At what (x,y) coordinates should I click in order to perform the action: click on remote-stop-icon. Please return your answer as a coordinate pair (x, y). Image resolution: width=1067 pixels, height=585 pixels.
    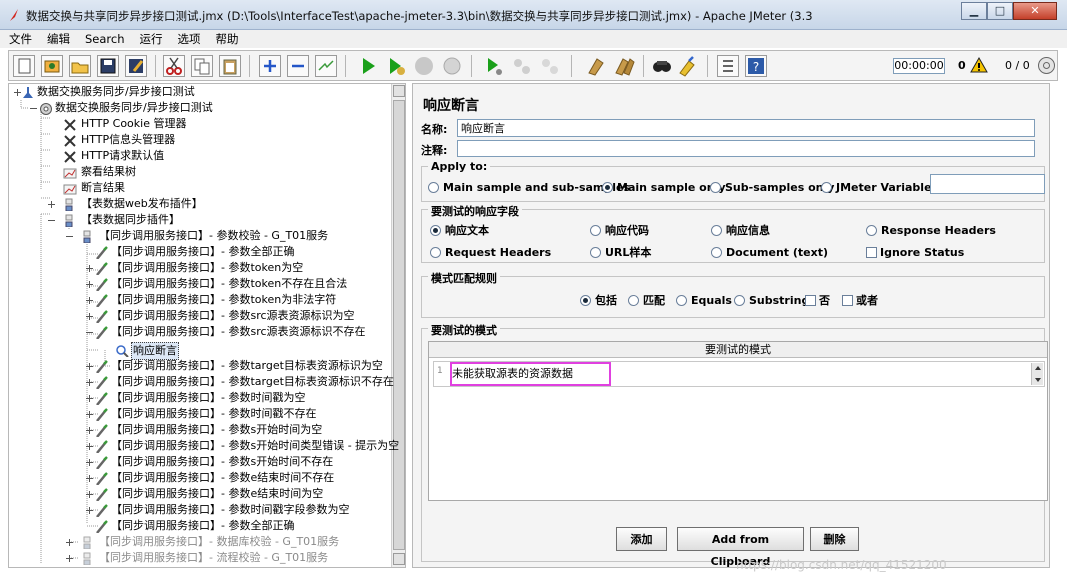
    Looking at the image, I should click on (522, 66).